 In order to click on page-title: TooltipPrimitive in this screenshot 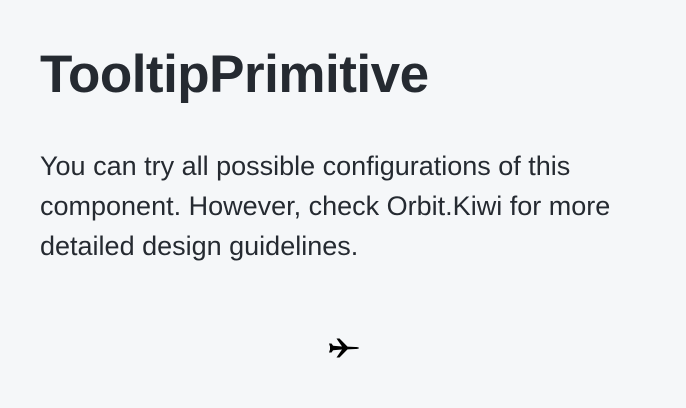, I will do `click(234, 74)`.